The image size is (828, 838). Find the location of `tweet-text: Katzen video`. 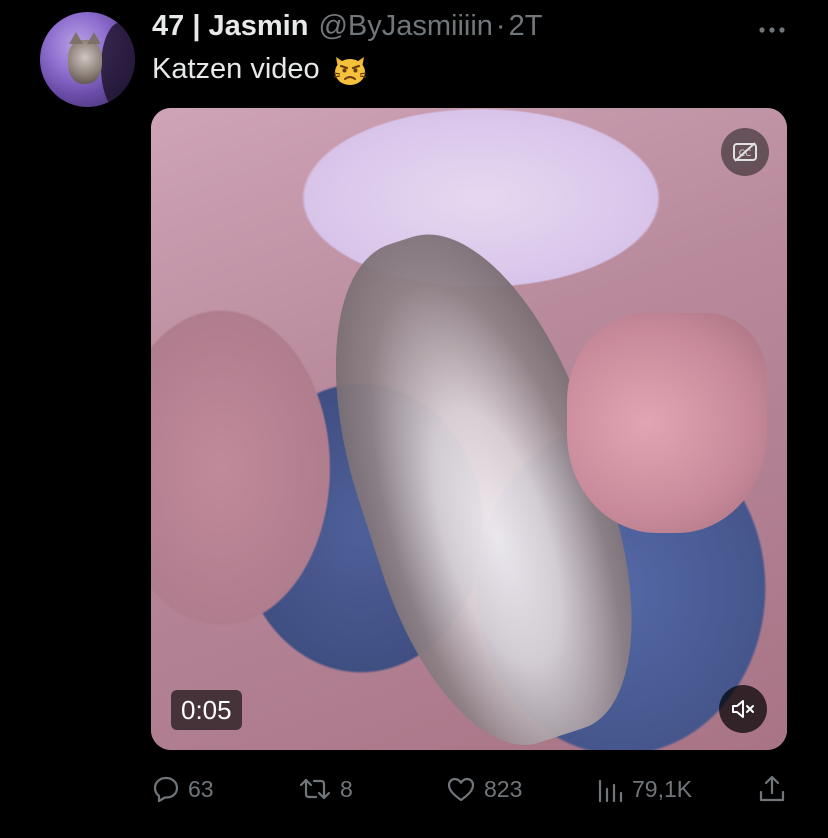

tweet-text: Katzen video is located at coordinates (260, 69).